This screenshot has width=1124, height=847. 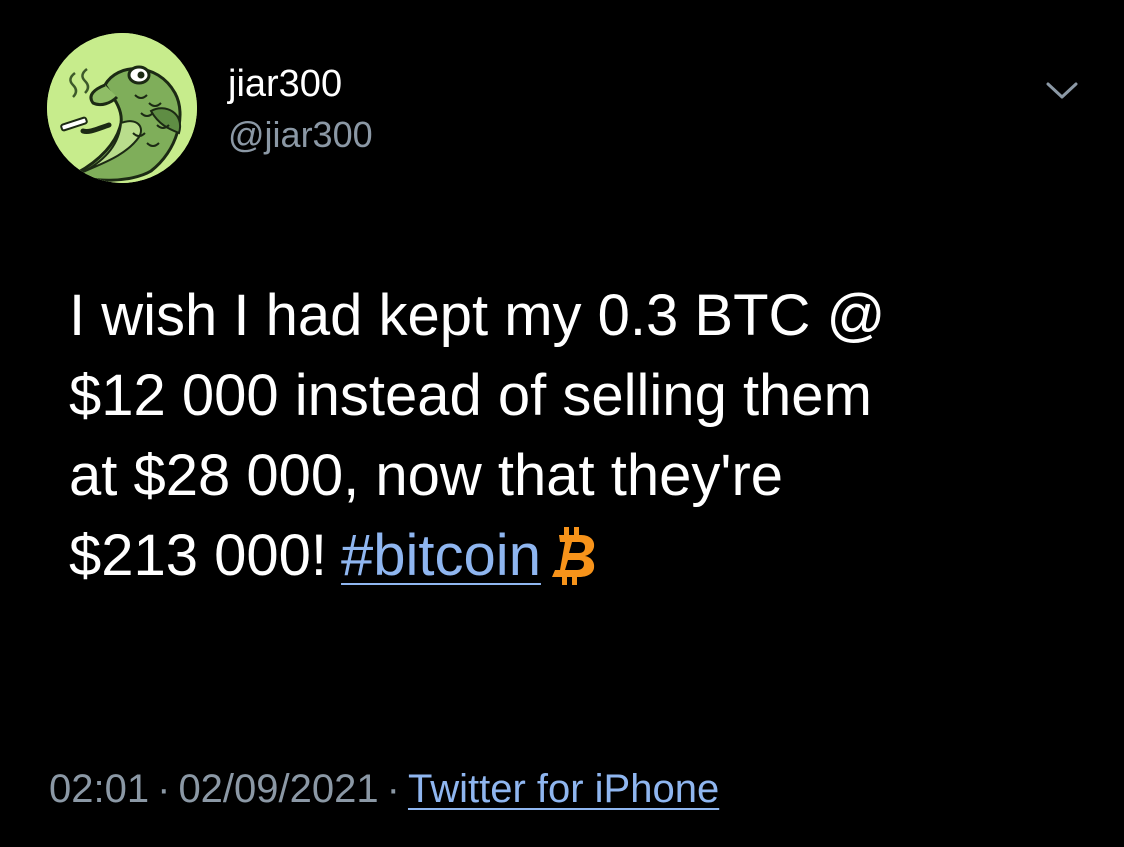 I want to click on tweet-text-line: $12 000 instead of selling them, so click(x=470, y=395).